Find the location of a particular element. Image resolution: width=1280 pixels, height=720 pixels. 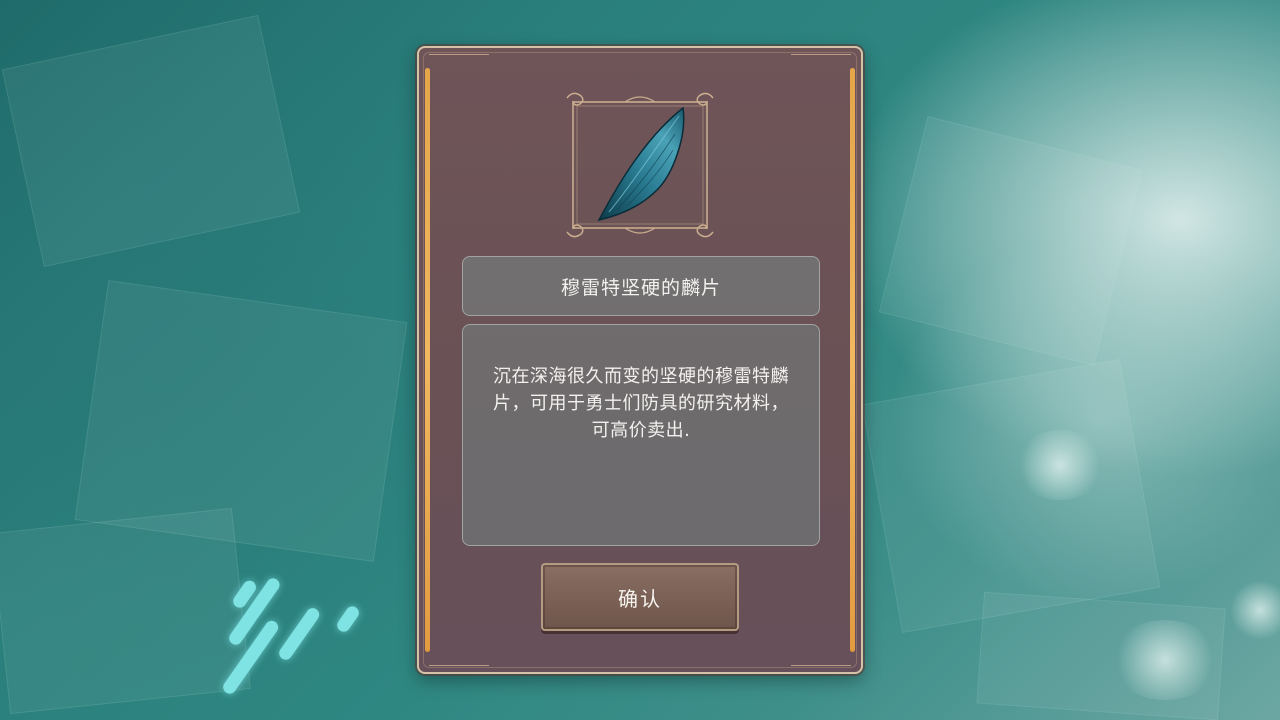

item-description: 沉在深海很久而变的坚硬的穆雷特麟 片，可用于勇士们防具的研究材料， 可高价卖出. is located at coordinates (641, 403).